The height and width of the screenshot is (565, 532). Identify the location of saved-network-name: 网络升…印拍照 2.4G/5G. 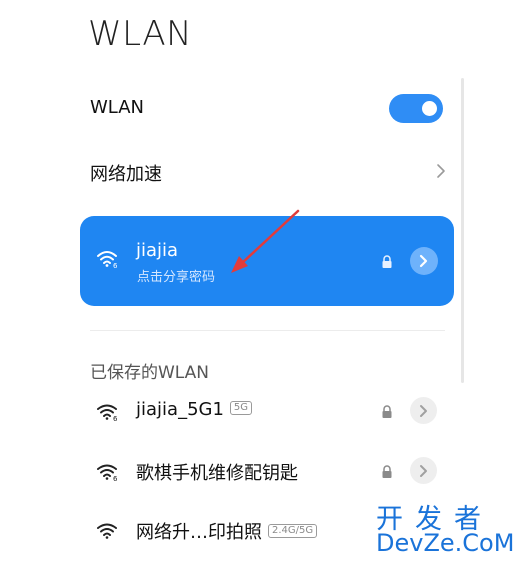
(227, 531).